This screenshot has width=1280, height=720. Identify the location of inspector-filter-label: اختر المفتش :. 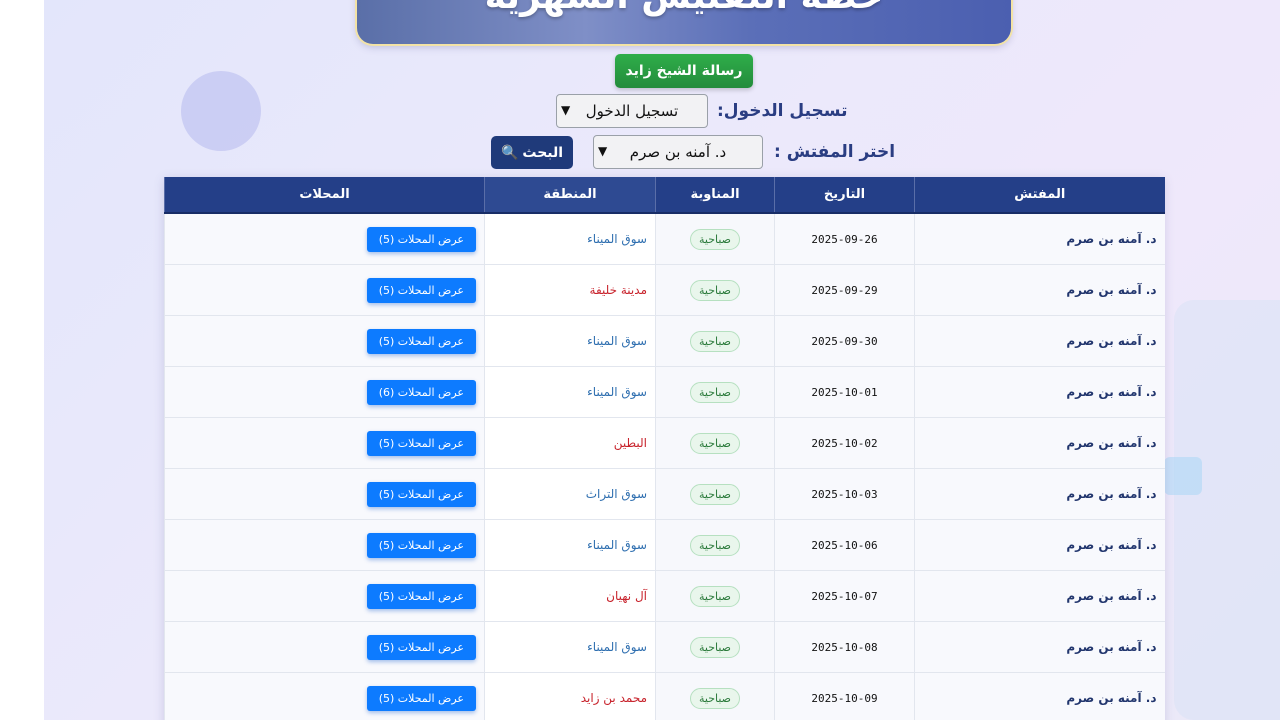
(835, 152).